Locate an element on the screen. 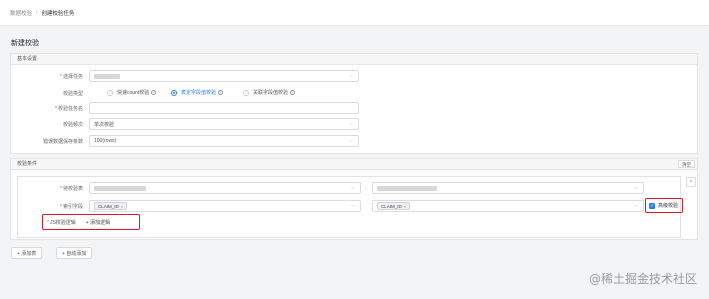  frequency-select-value: 单次校验 is located at coordinates (104, 124).